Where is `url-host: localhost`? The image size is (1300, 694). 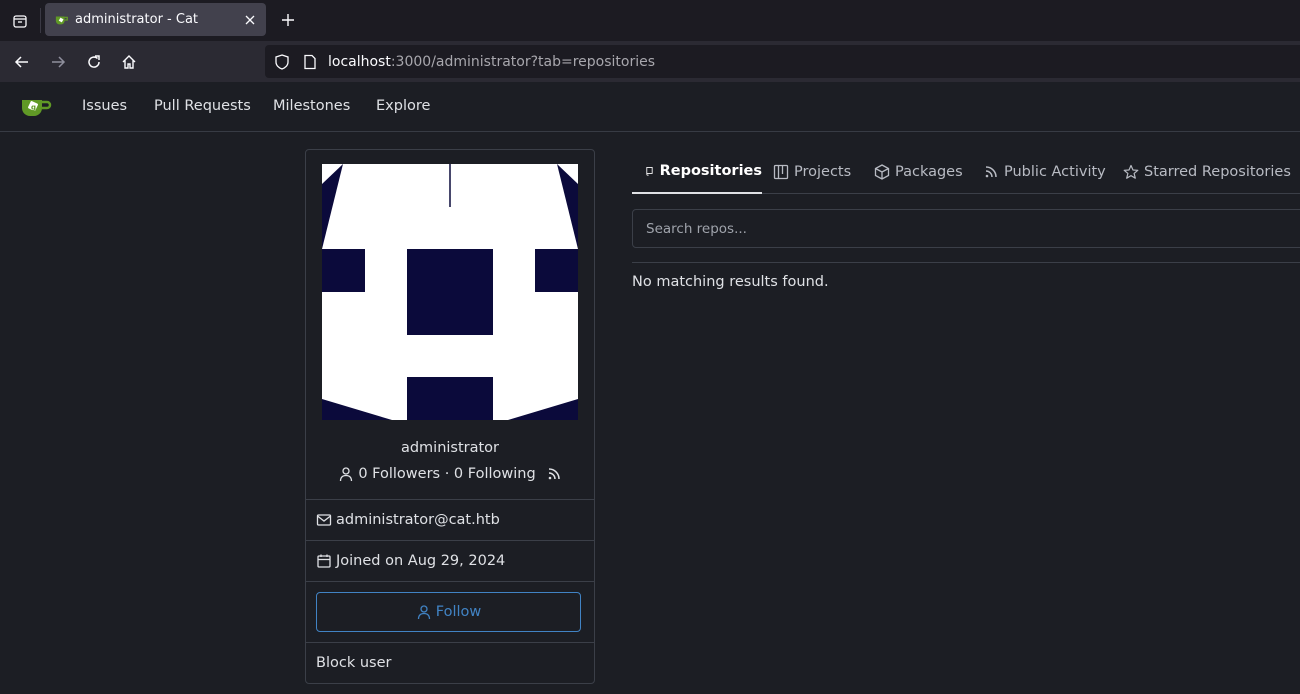
url-host: localhost is located at coordinates (359, 61).